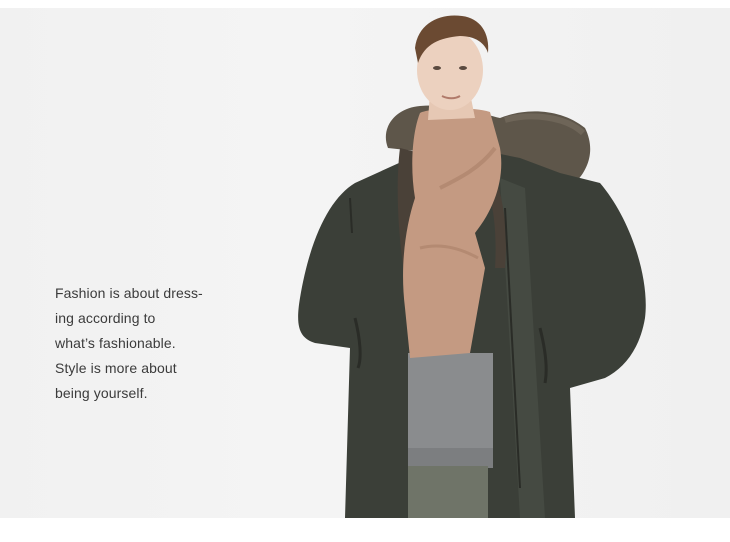  I want to click on sweater, so click(450, 408).